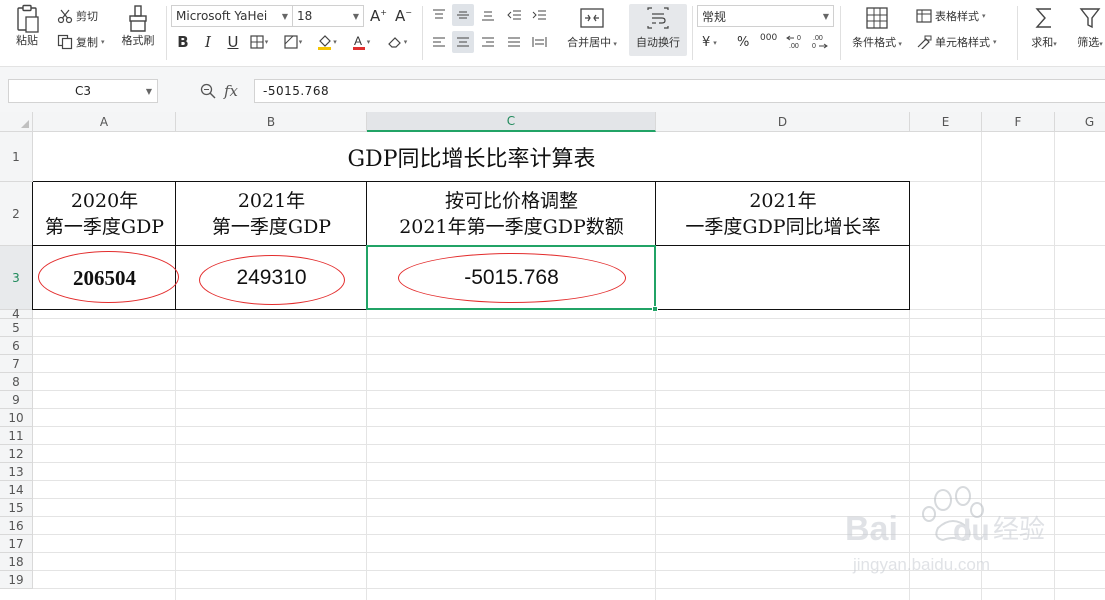 This screenshot has height=600, width=1105. I want to click on font-name-select: Microsoft YaHei ▼, so click(232, 16).